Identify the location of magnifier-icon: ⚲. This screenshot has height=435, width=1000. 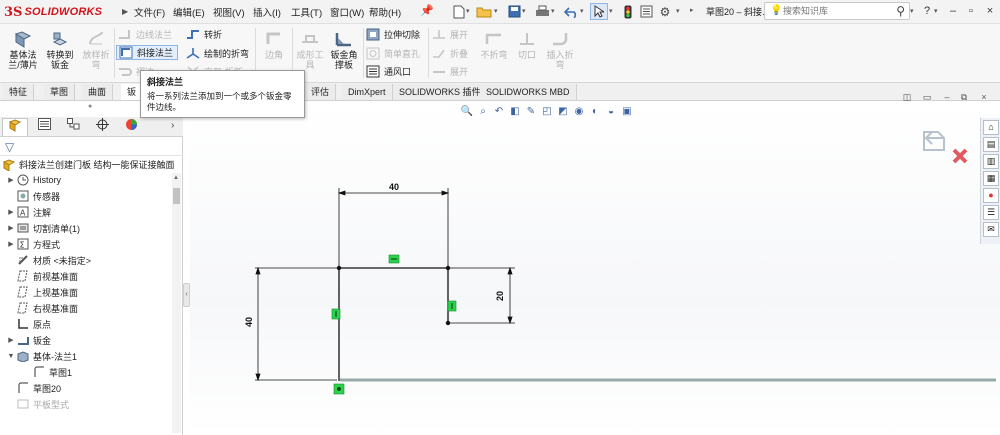
(900, 11).